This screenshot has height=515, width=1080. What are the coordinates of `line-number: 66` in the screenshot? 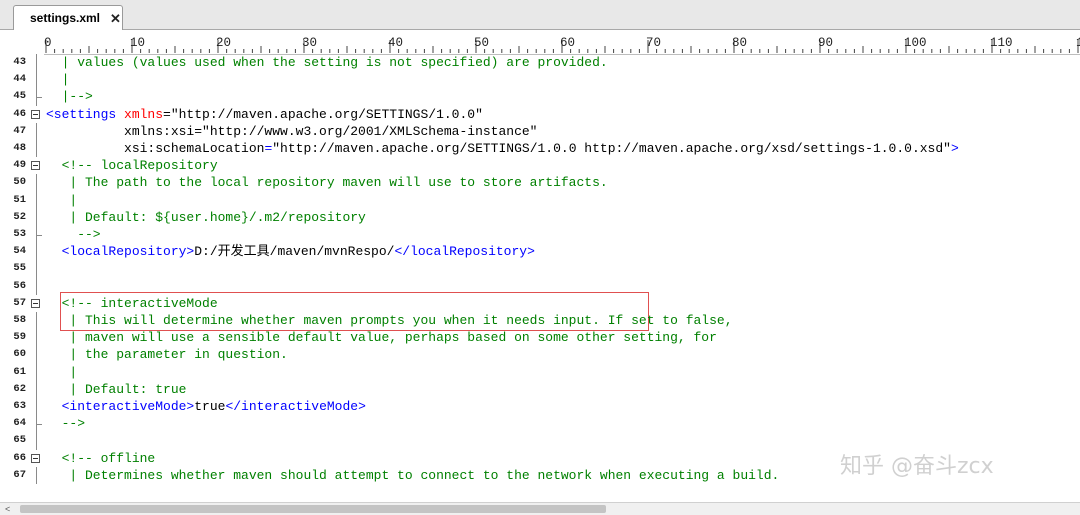 It's located at (19, 457).